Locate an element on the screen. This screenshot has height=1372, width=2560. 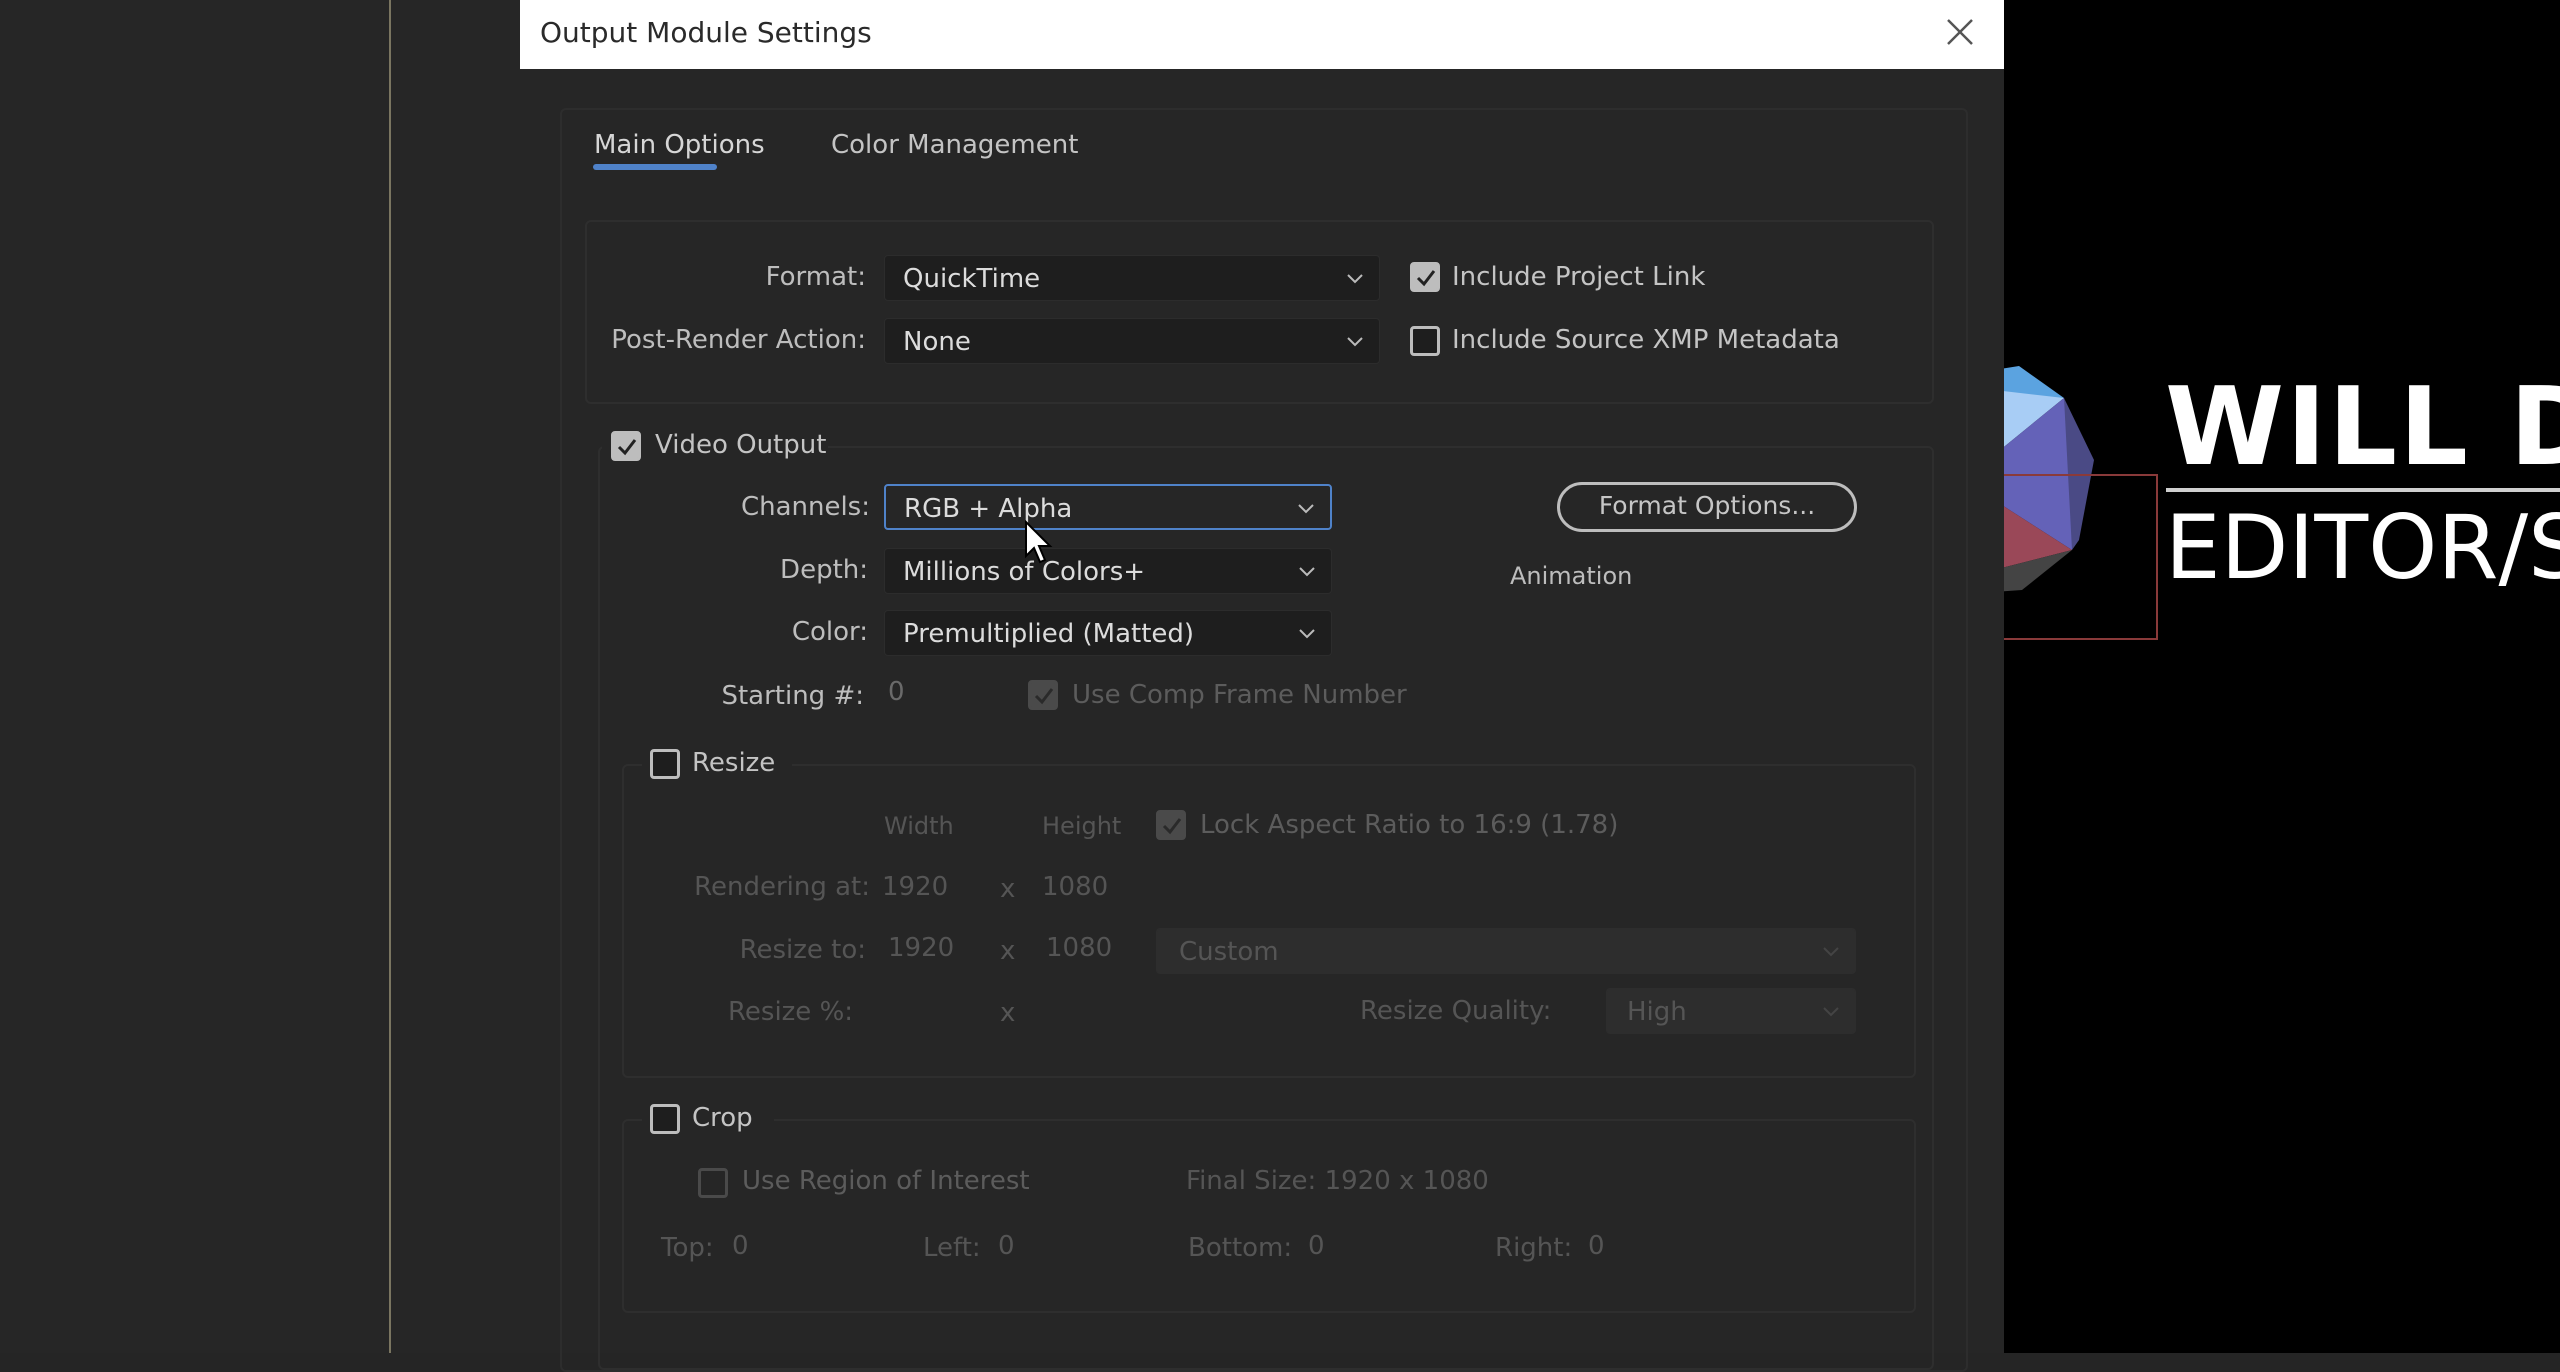
starting-number-label: Starting #: is located at coordinates (792, 696).